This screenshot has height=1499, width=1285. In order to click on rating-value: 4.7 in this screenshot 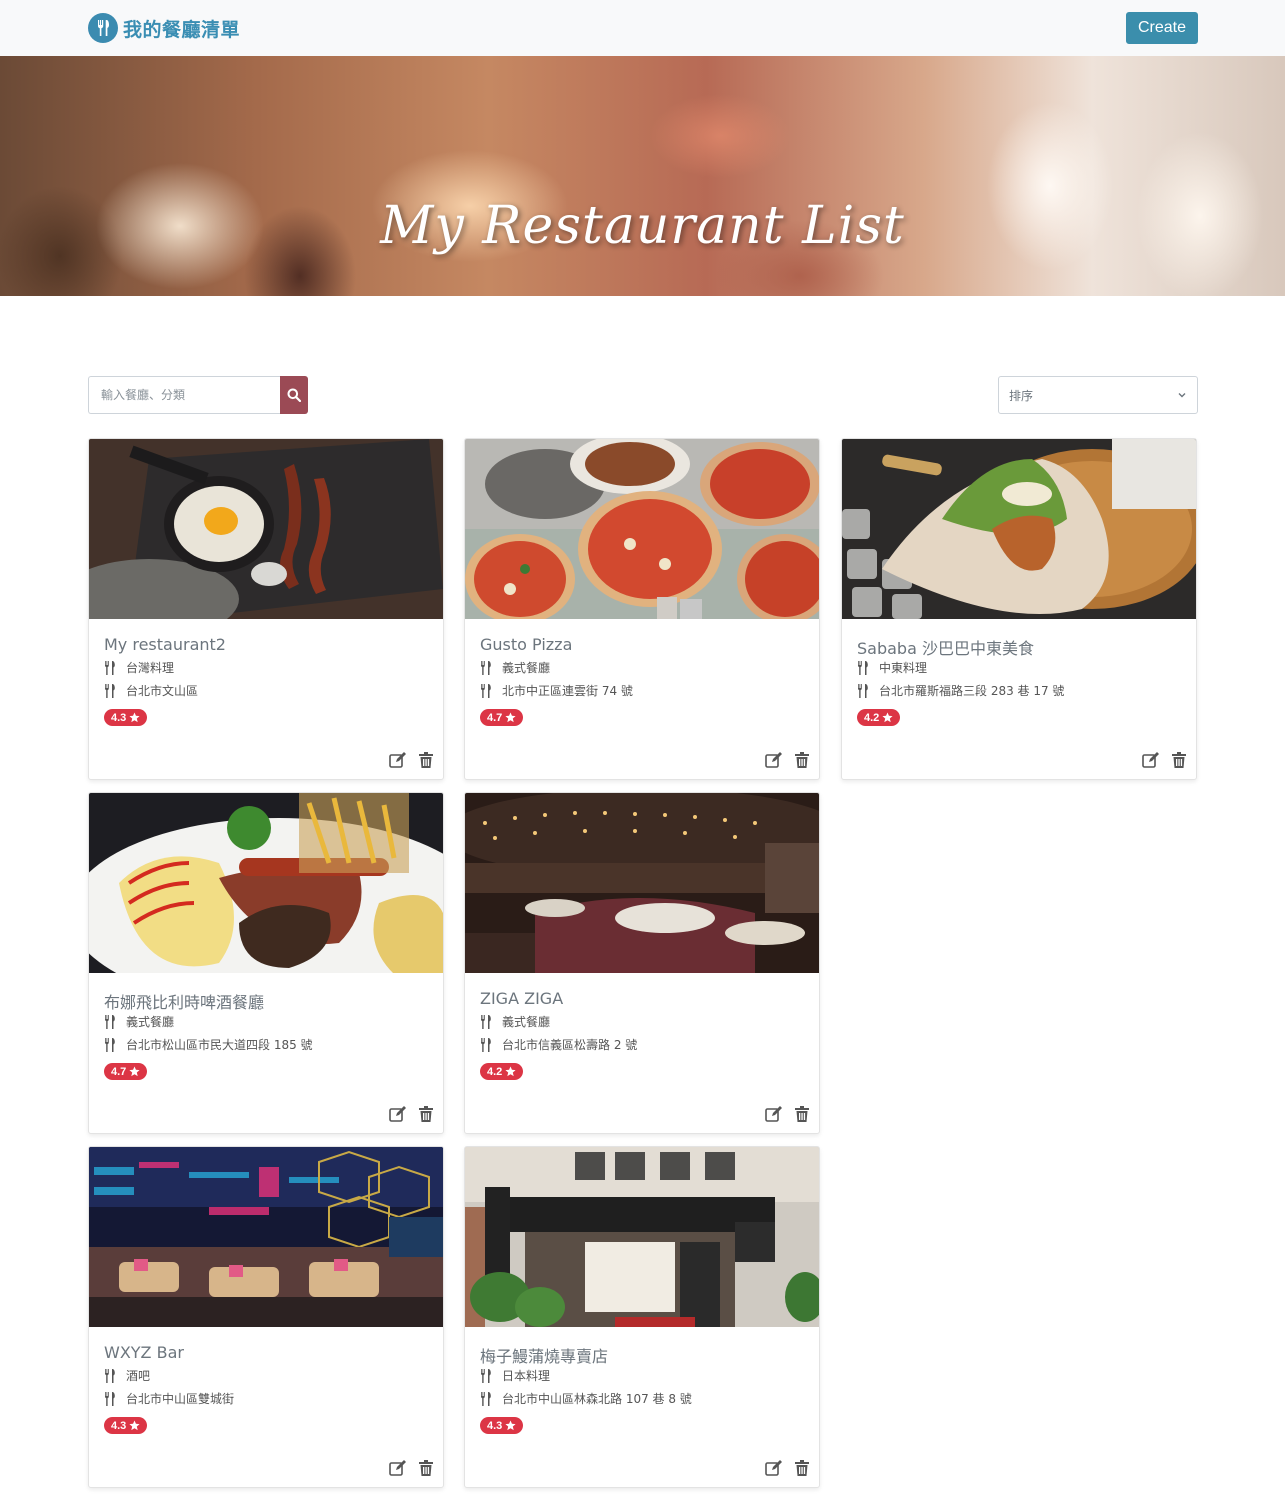, I will do `click(119, 1071)`.